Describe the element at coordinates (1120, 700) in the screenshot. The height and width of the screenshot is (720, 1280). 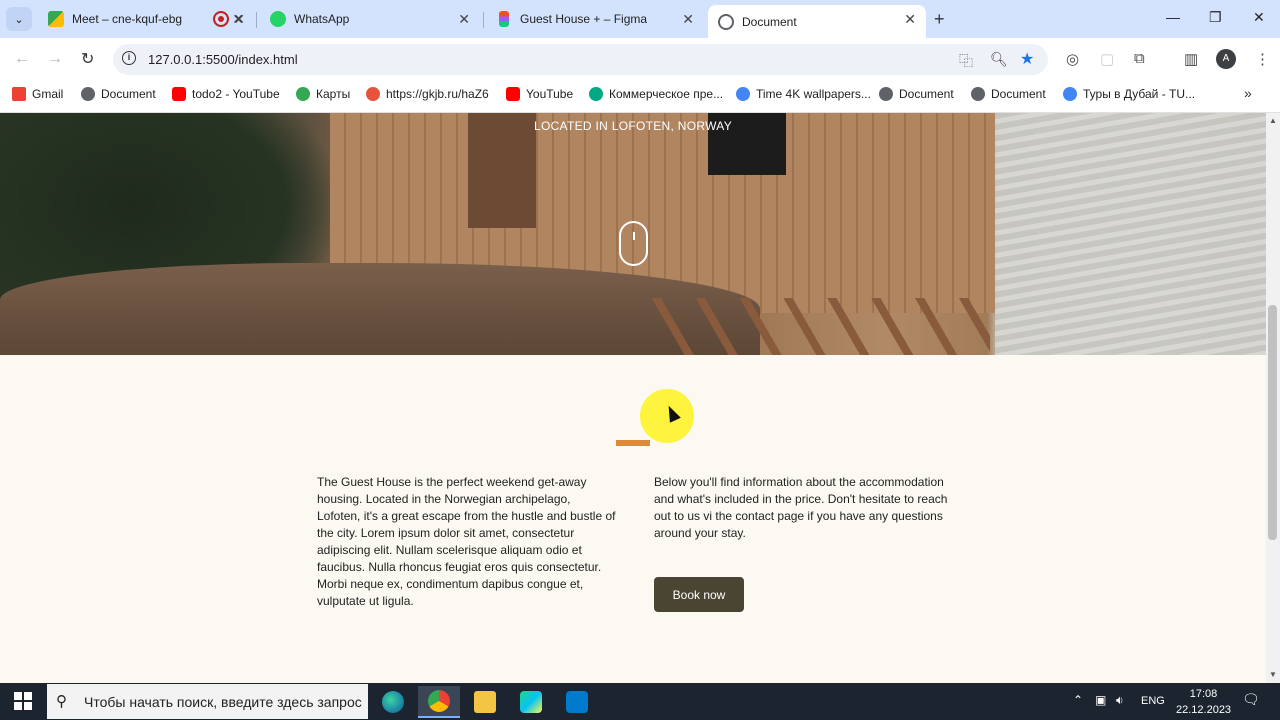
I see `tray-volume-icon: 🔉︎` at that location.